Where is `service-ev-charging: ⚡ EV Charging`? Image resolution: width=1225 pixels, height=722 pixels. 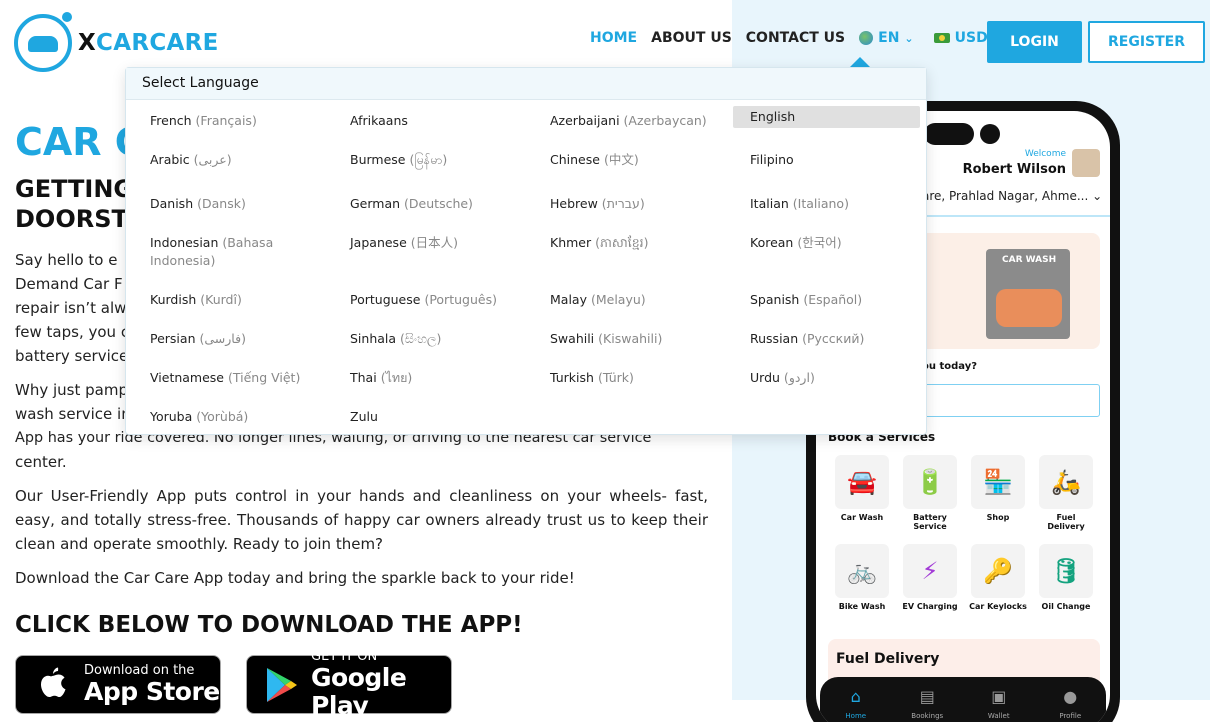
service-ev-charging: ⚡ EV Charging is located at coordinates (930, 577).